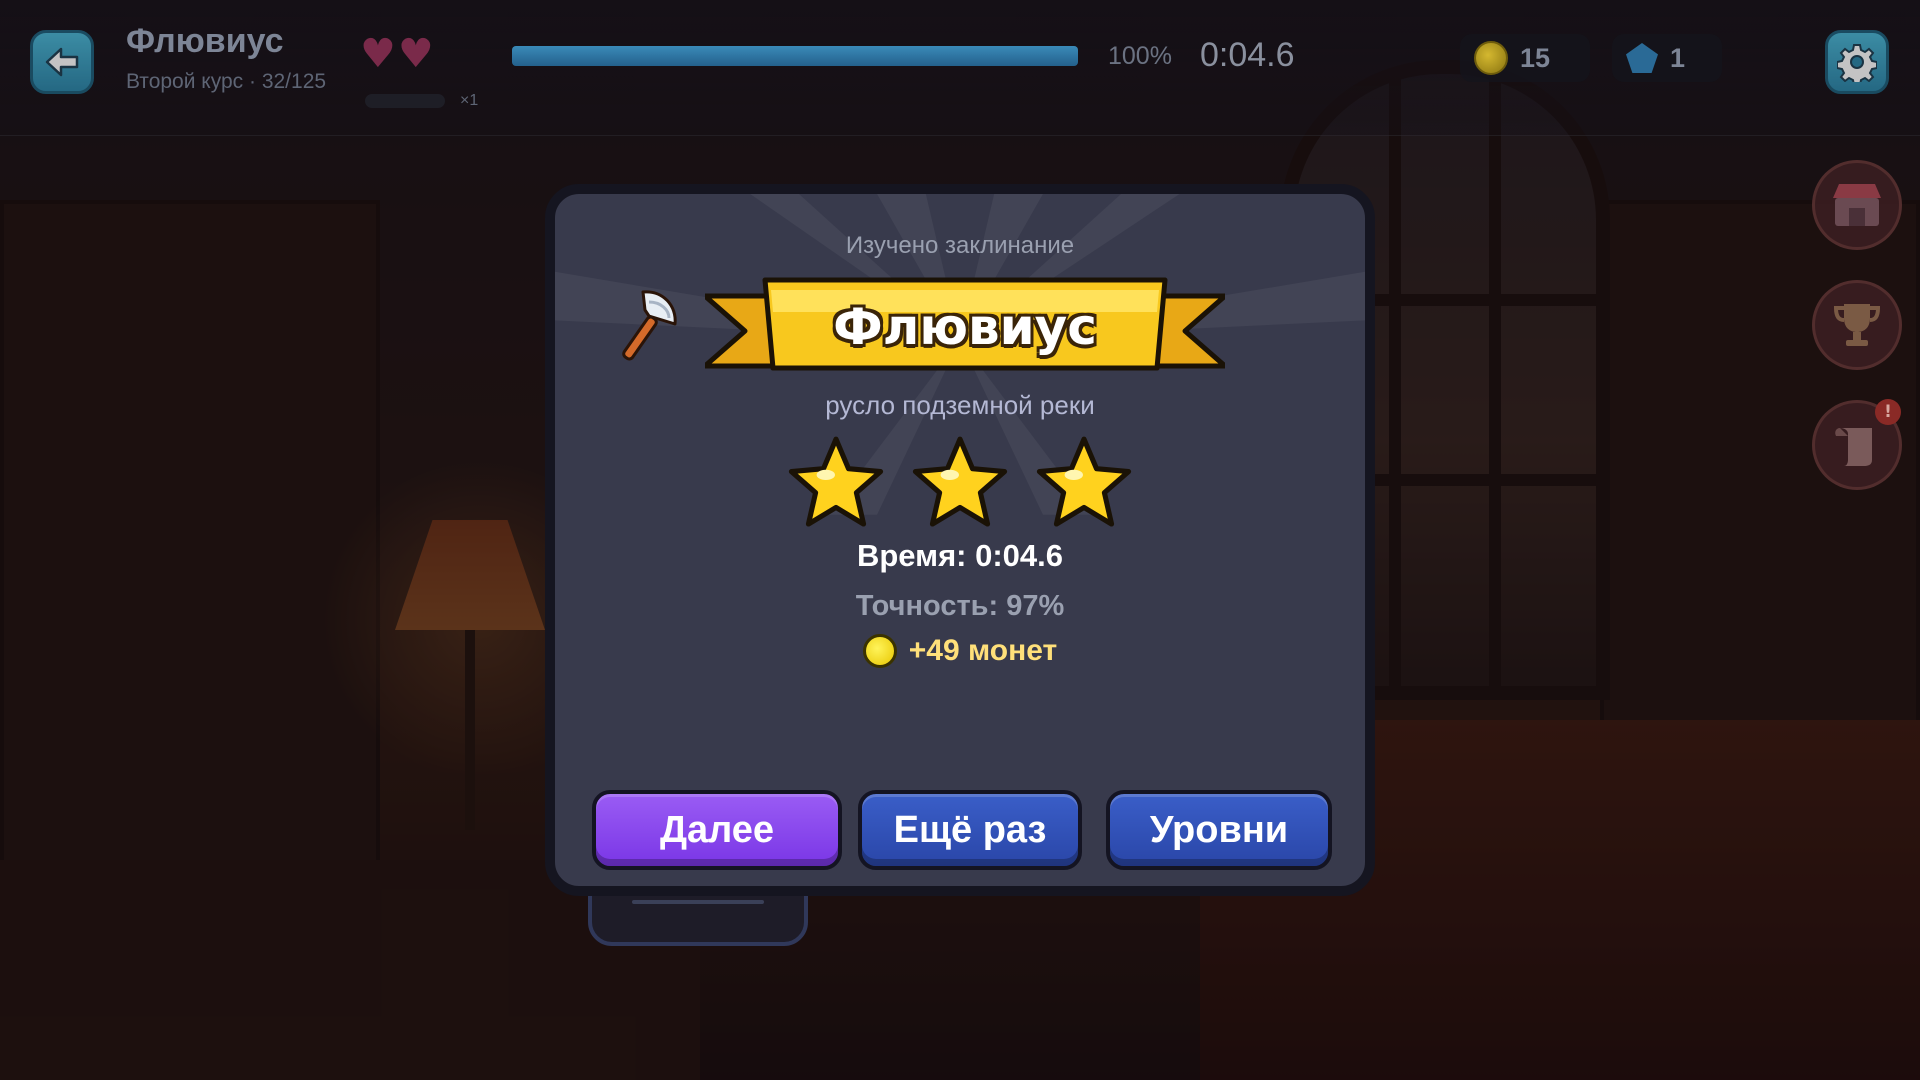 This screenshot has height=1080, width=1920. What do you see at coordinates (1247, 55) in the screenshot?
I see `timer: 0:04.6` at bounding box center [1247, 55].